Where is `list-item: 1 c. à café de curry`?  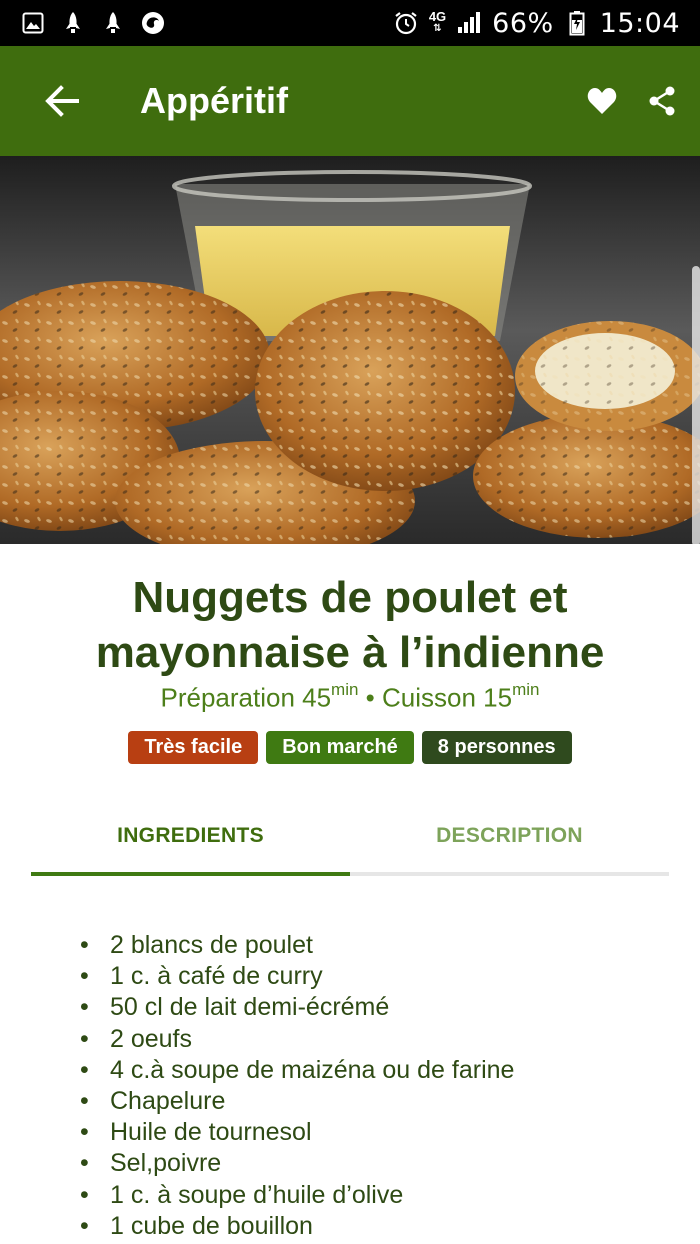 list-item: 1 c. à café de curry is located at coordinates (297, 976).